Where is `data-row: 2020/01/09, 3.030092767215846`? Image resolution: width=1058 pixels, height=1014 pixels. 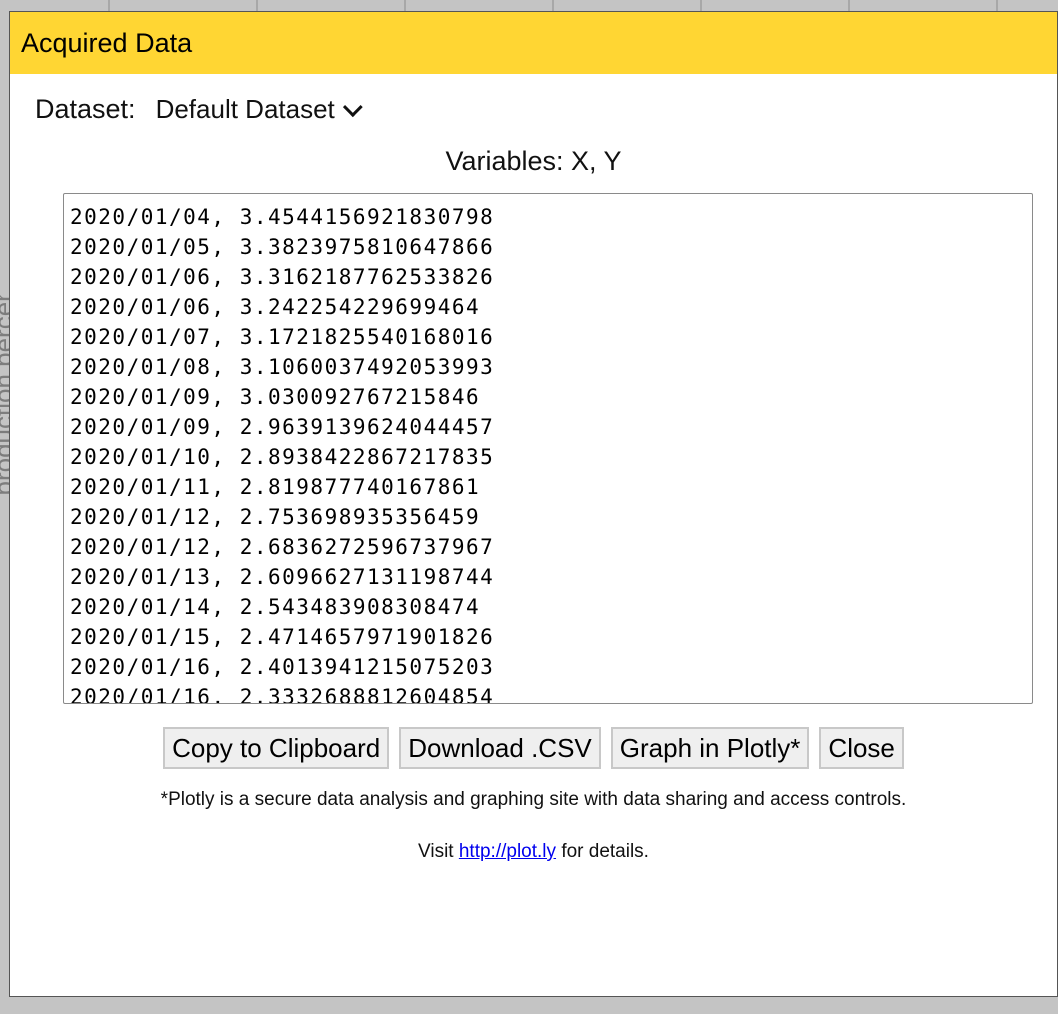 data-row: 2020/01/09, 3.030092767215846 is located at coordinates (275, 397).